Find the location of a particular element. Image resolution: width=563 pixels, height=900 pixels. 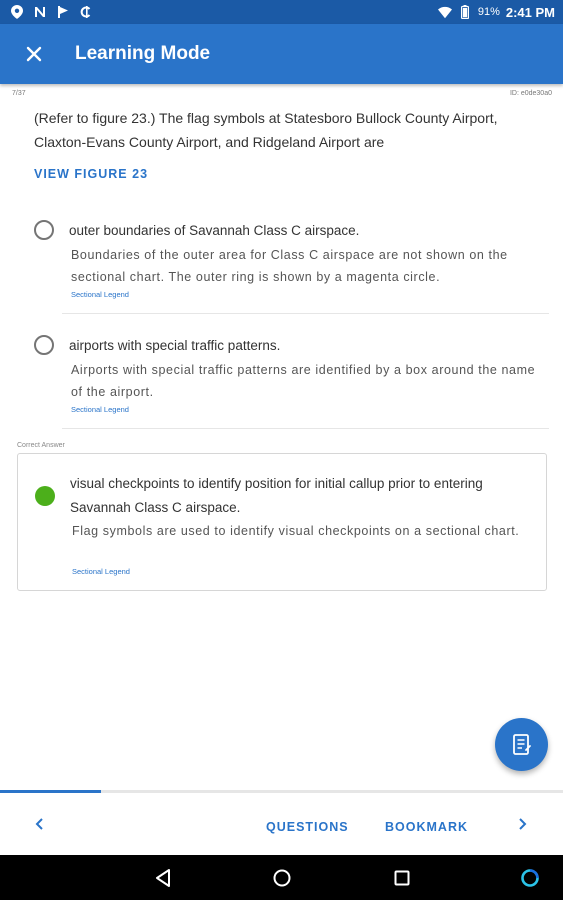

app-bar: Learning Mode is located at coordinates (281, 54).